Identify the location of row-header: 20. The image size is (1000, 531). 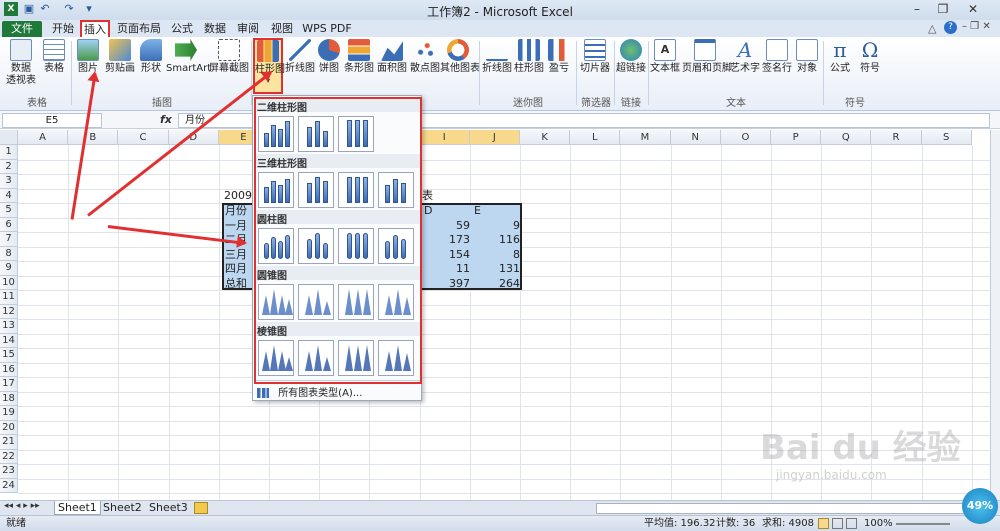
(9, 427).